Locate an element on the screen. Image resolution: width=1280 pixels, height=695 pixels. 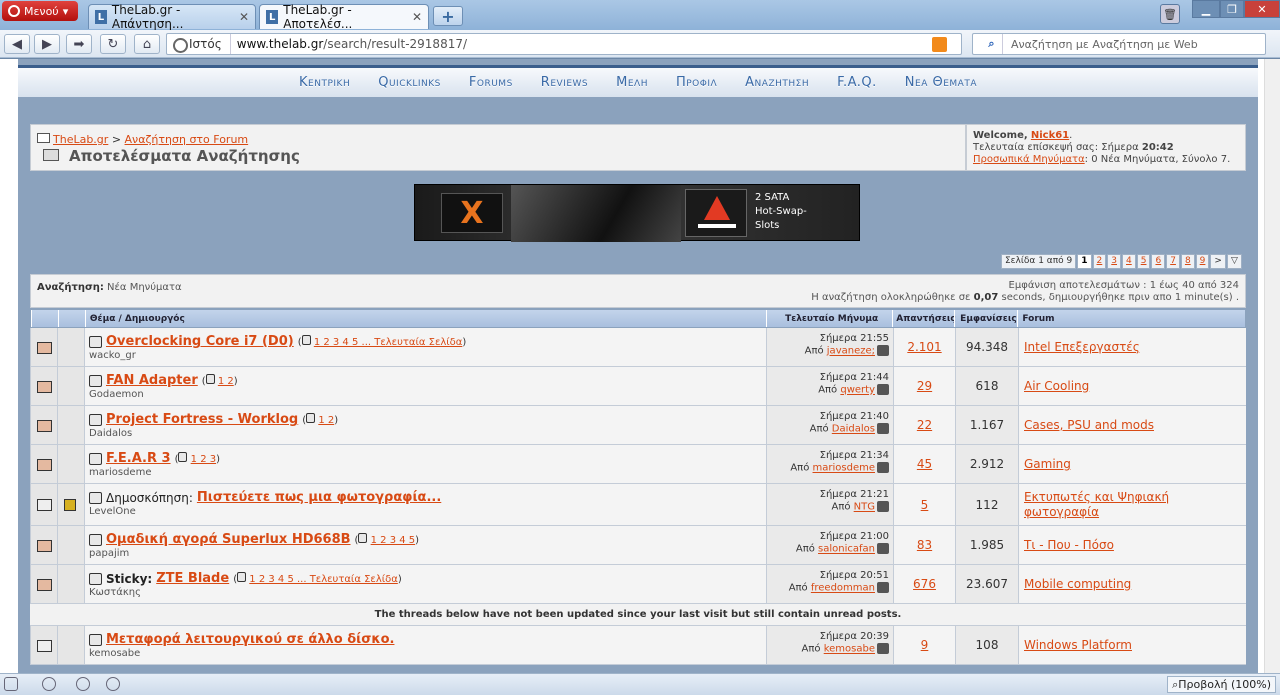
thread-title-link: ZTE Blade is located at coordinates (192, 578).